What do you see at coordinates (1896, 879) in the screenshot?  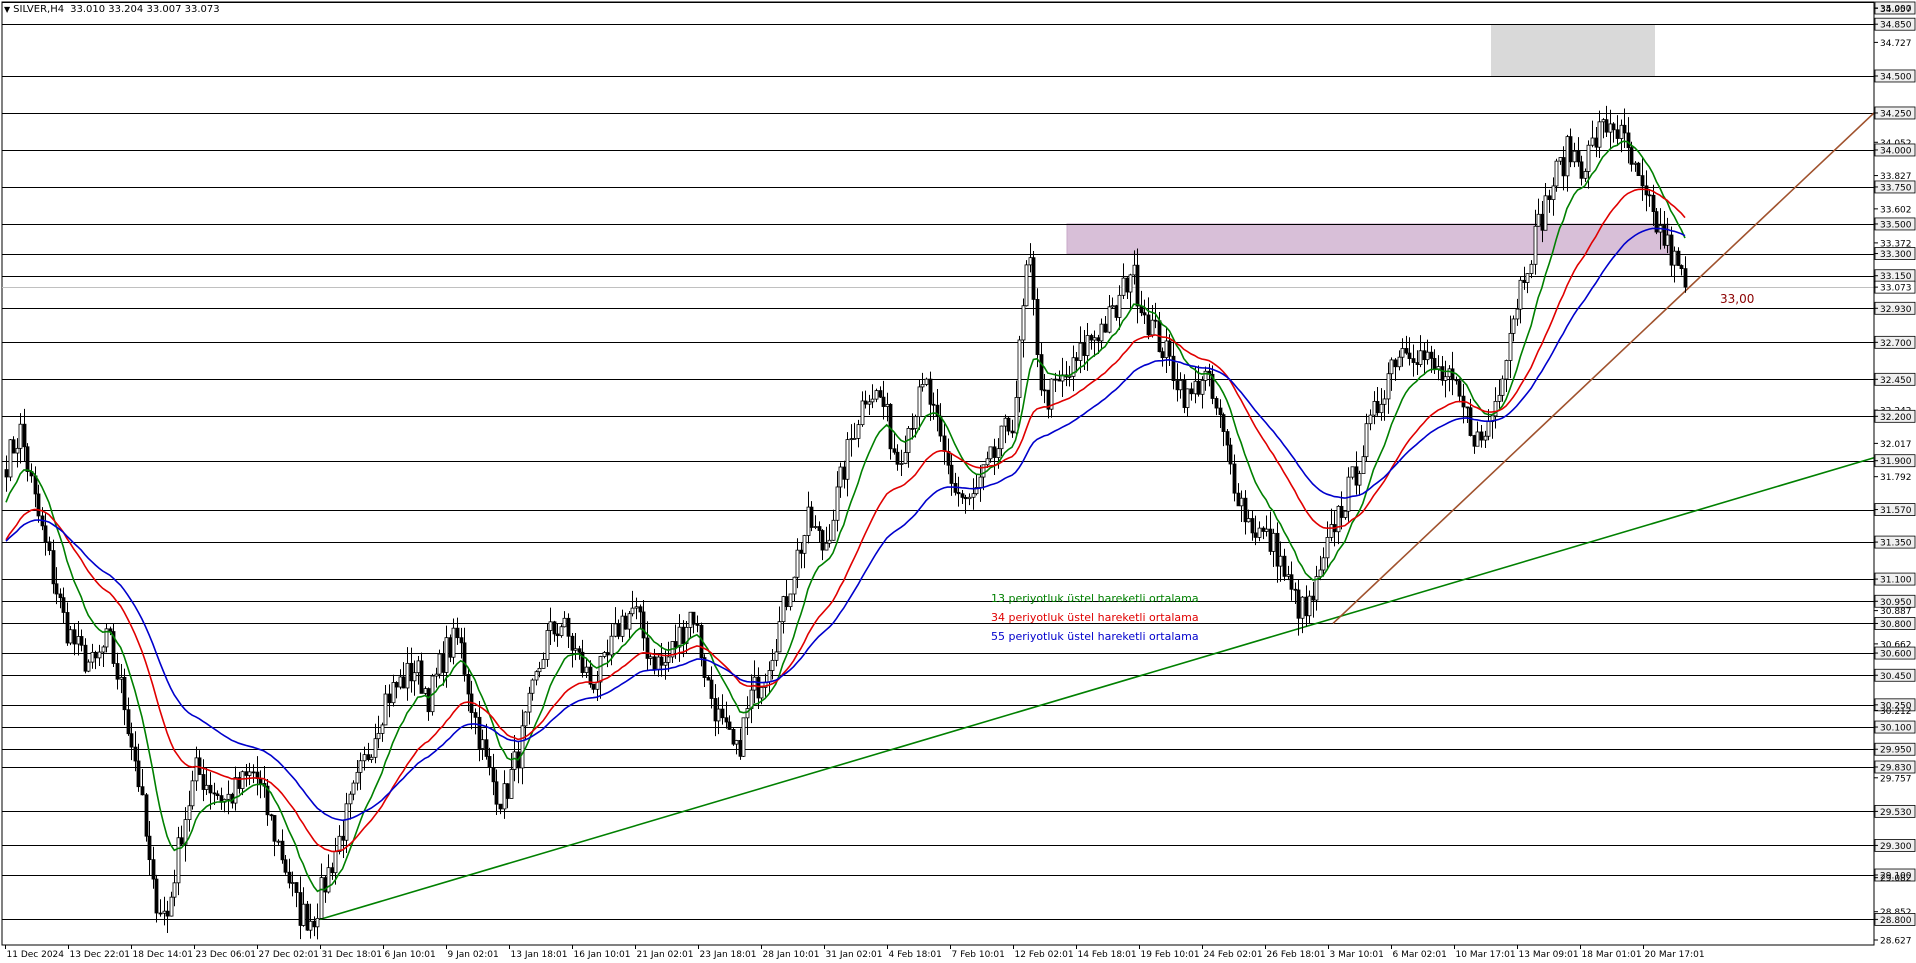 I see `y-tick-label: 29.082` at bounding box center [1896, 879].